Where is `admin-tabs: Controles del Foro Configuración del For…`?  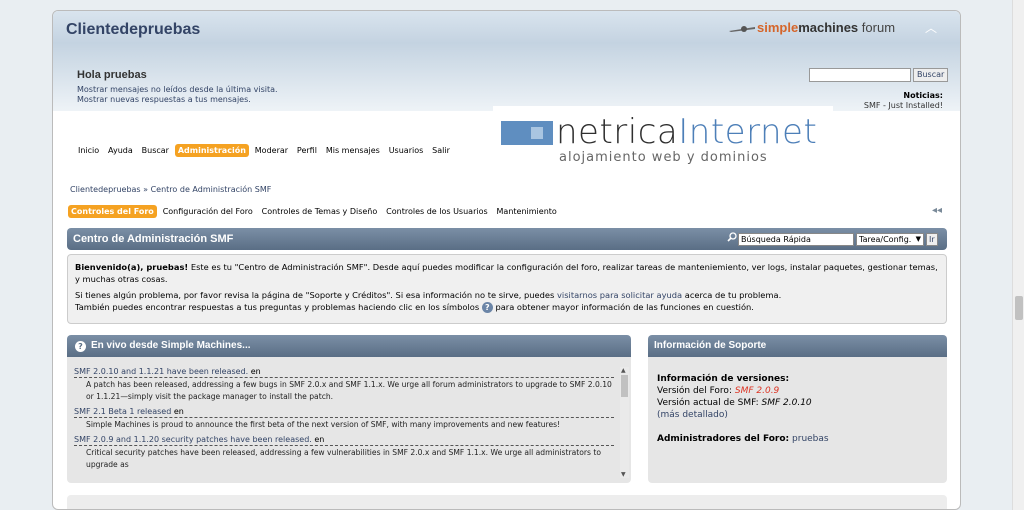 admin-tabs: Controles del Foro Configuración del For… is located at coordinates (314, 211).